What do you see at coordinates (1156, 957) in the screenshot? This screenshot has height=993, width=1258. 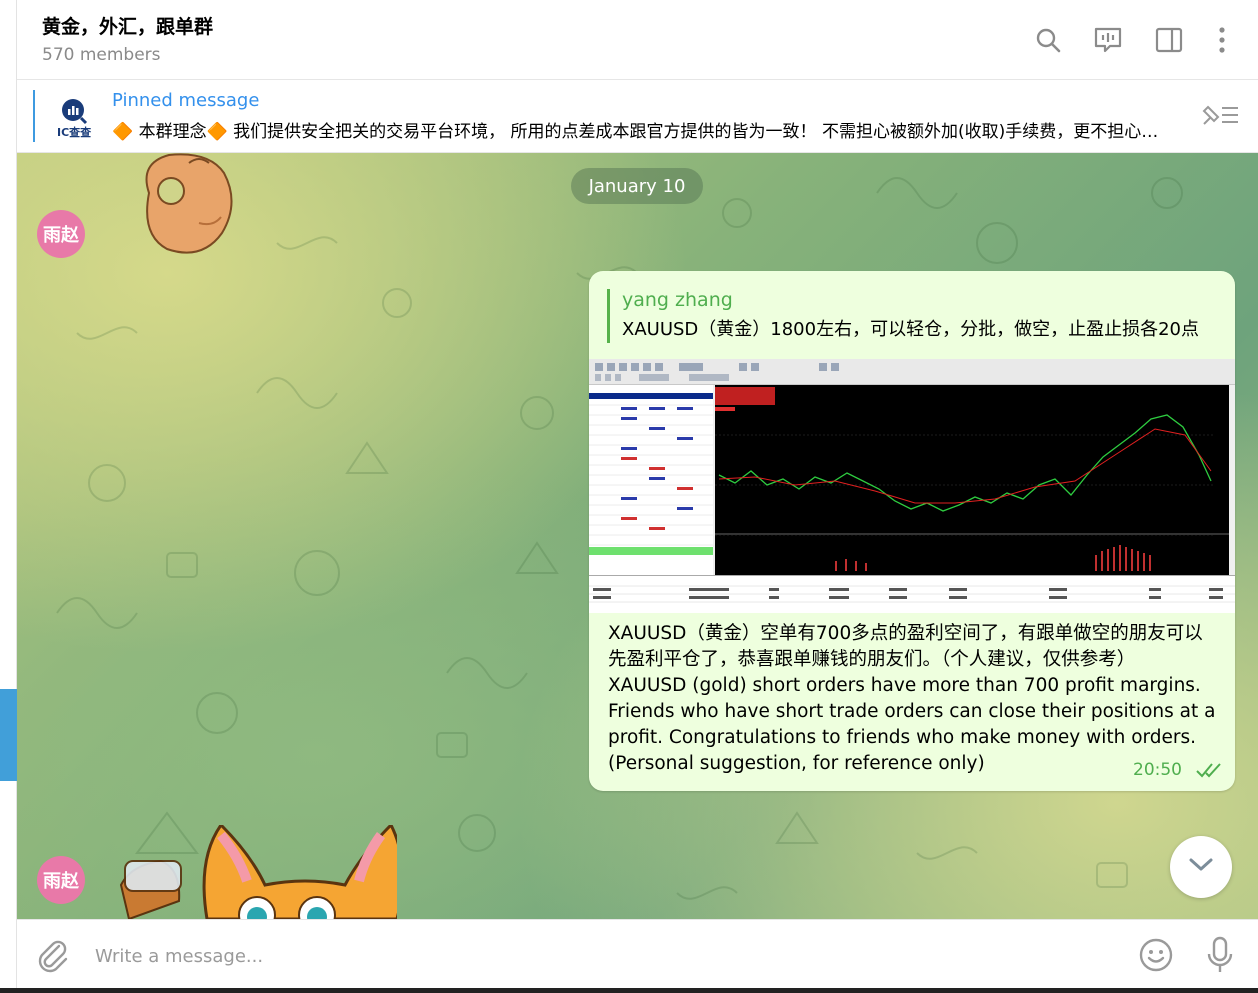 I see `emoji-icon` at bounding box center [1156, 957].